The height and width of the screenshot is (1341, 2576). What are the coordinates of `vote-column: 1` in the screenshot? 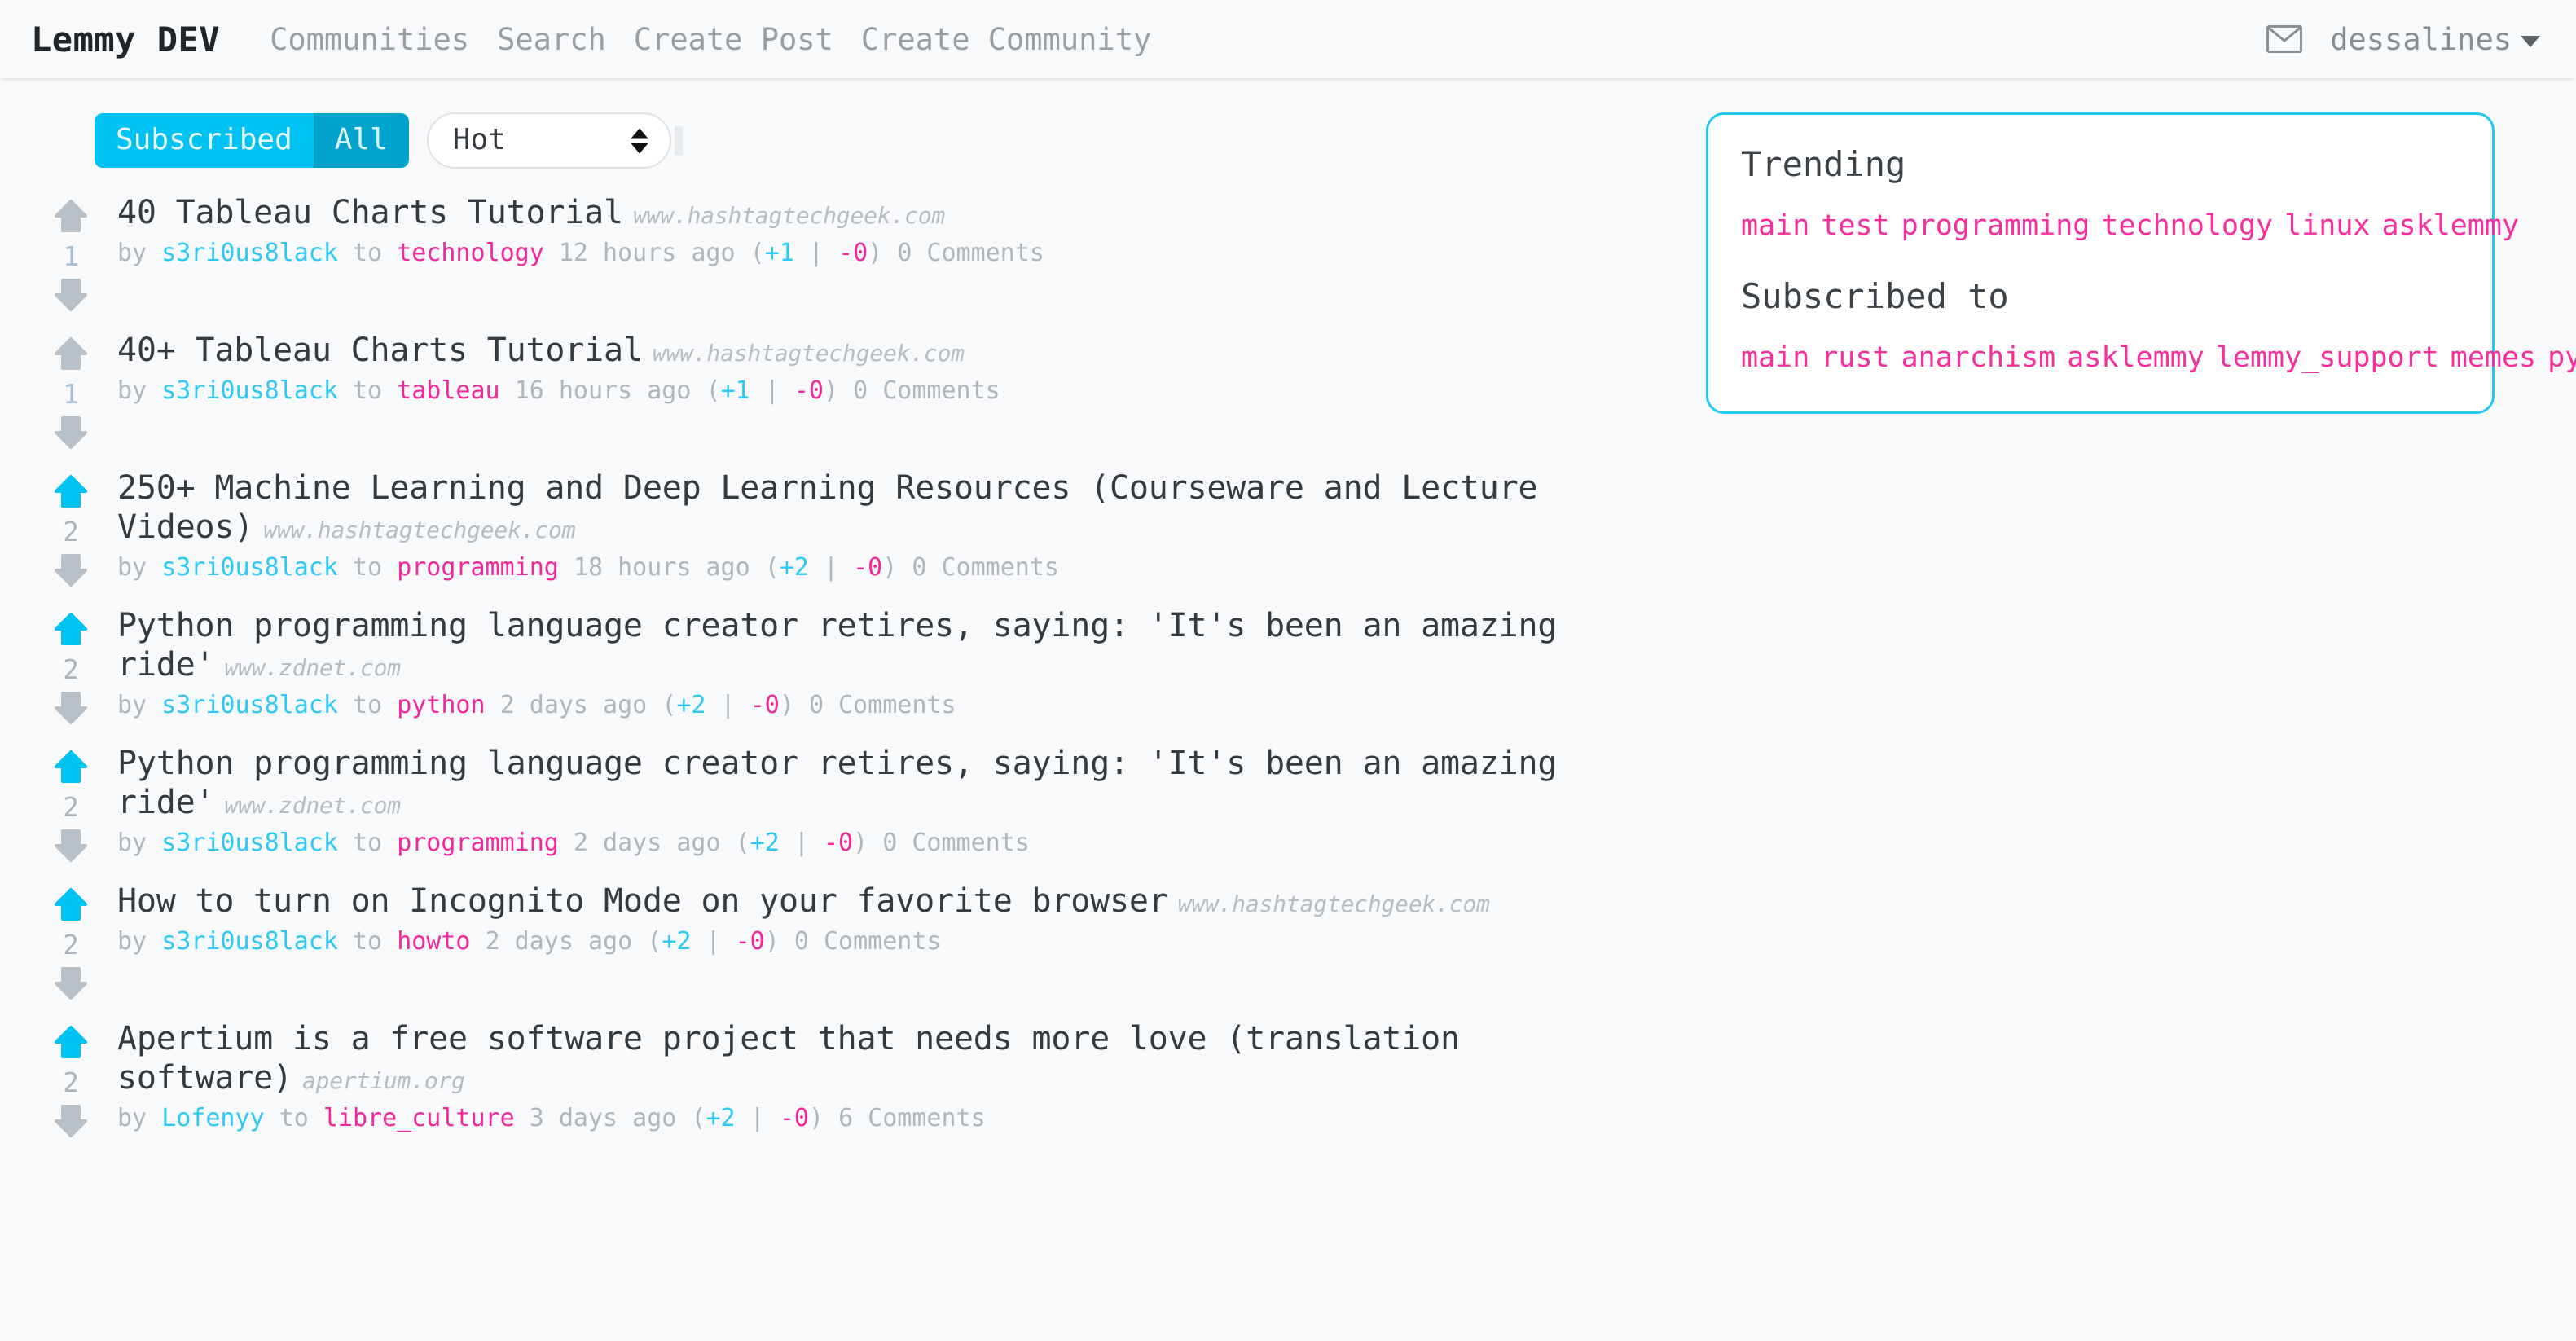 It's located at (71, 392).